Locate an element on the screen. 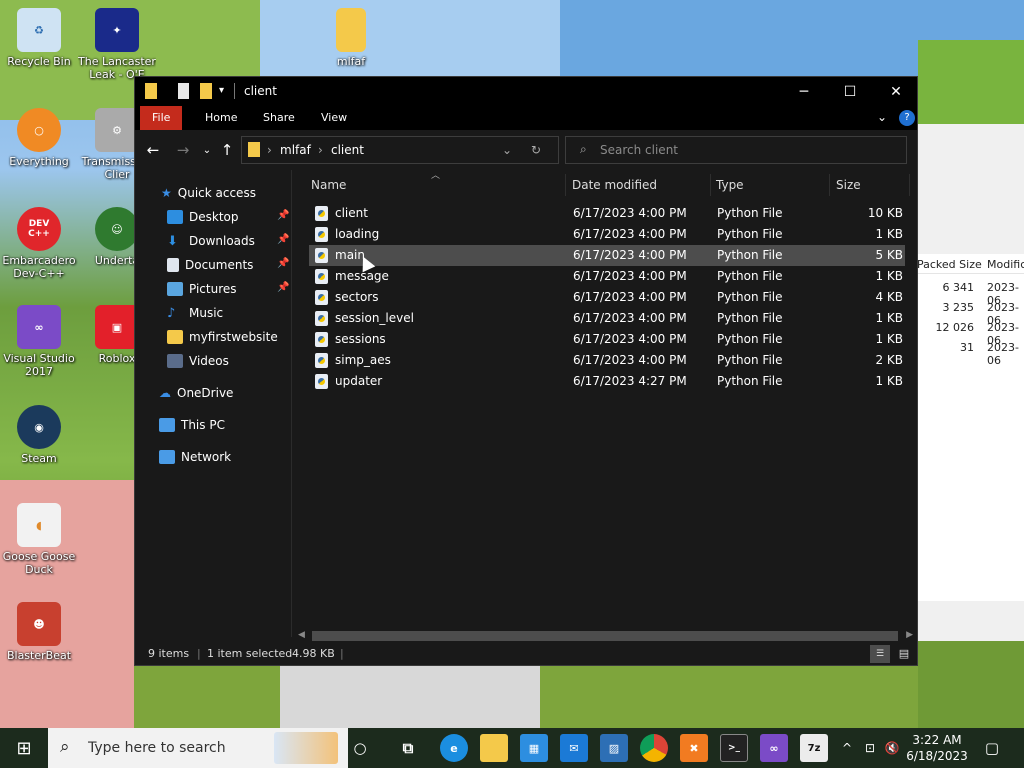  forward-button: → is located at coordinates (183, 150).